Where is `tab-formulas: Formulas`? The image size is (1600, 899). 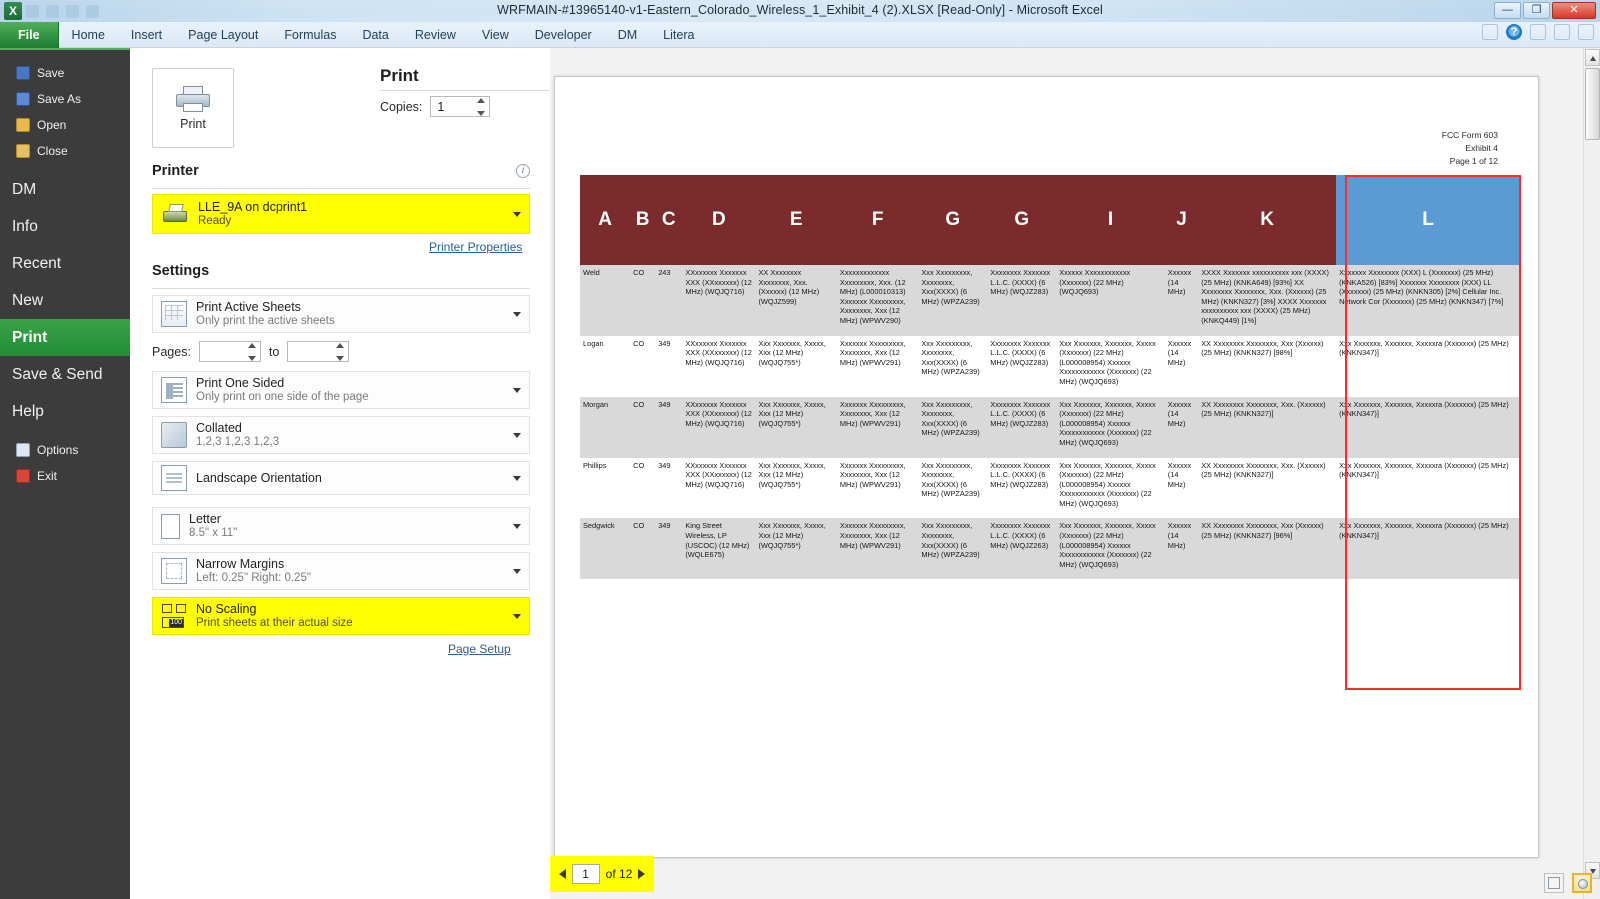 tab-formulas: Formulas is located at coordinates (310, 35).